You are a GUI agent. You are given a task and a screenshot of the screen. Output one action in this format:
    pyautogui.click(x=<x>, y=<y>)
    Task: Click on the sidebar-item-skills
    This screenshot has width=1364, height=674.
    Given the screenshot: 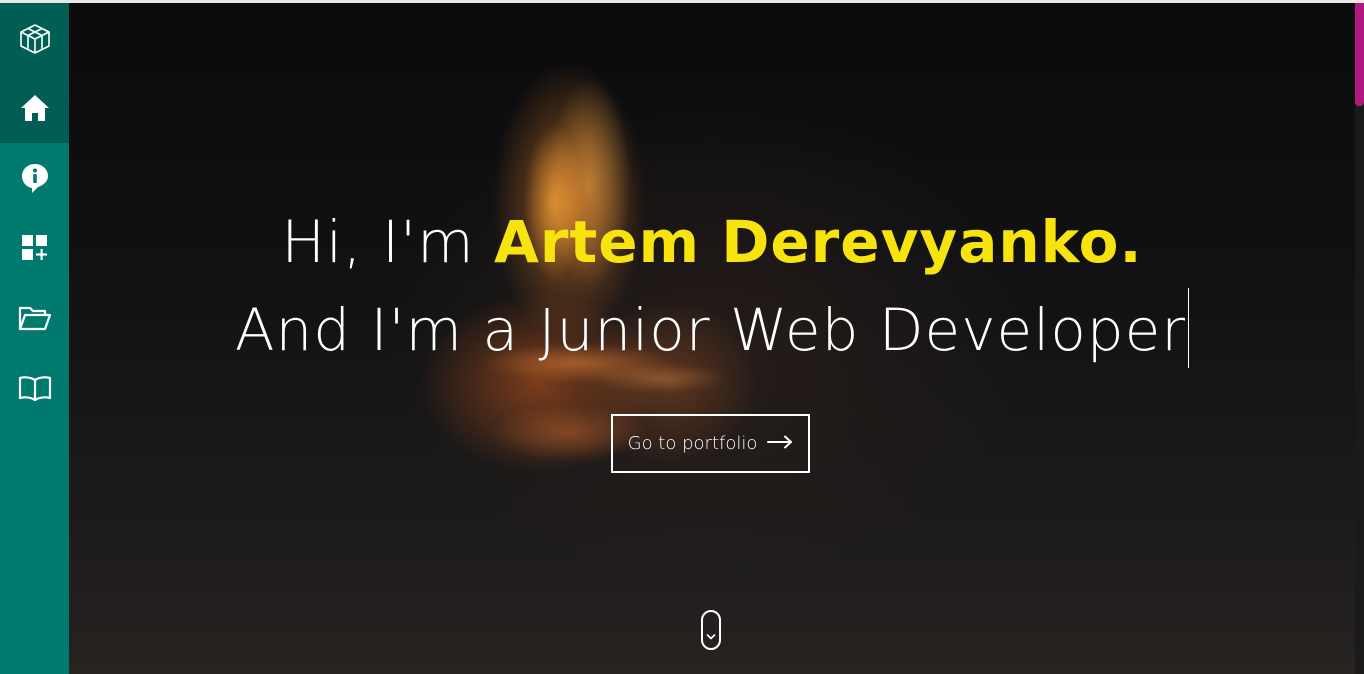 What is the action you would take?
    pyautogui.click(x=34, y=248)
    